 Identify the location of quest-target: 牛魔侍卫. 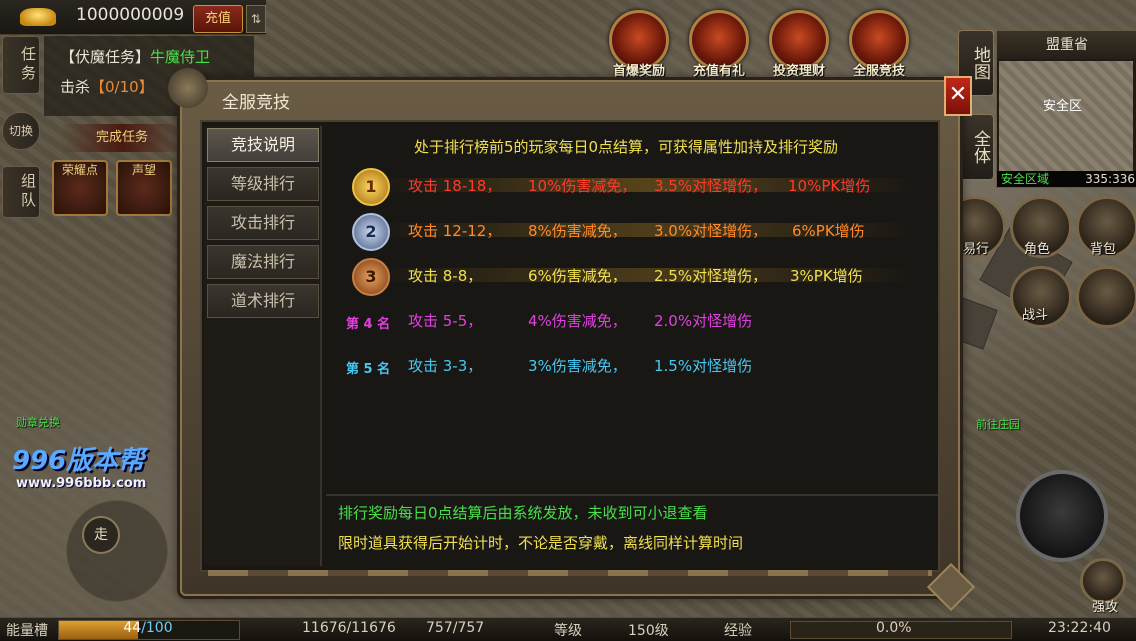
(180, 57).